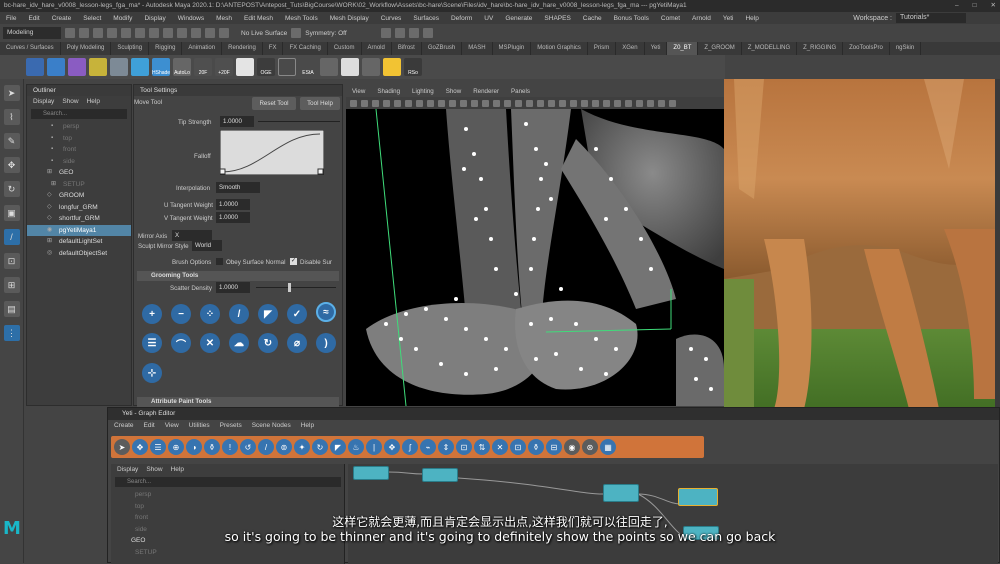 The width and height of the screenshot is (1000, 564). What do you see at coordinates (656, 48) in the screenshot?
I see `shelf-tab-yeti: Yeti` at bounding box center [656, 48].